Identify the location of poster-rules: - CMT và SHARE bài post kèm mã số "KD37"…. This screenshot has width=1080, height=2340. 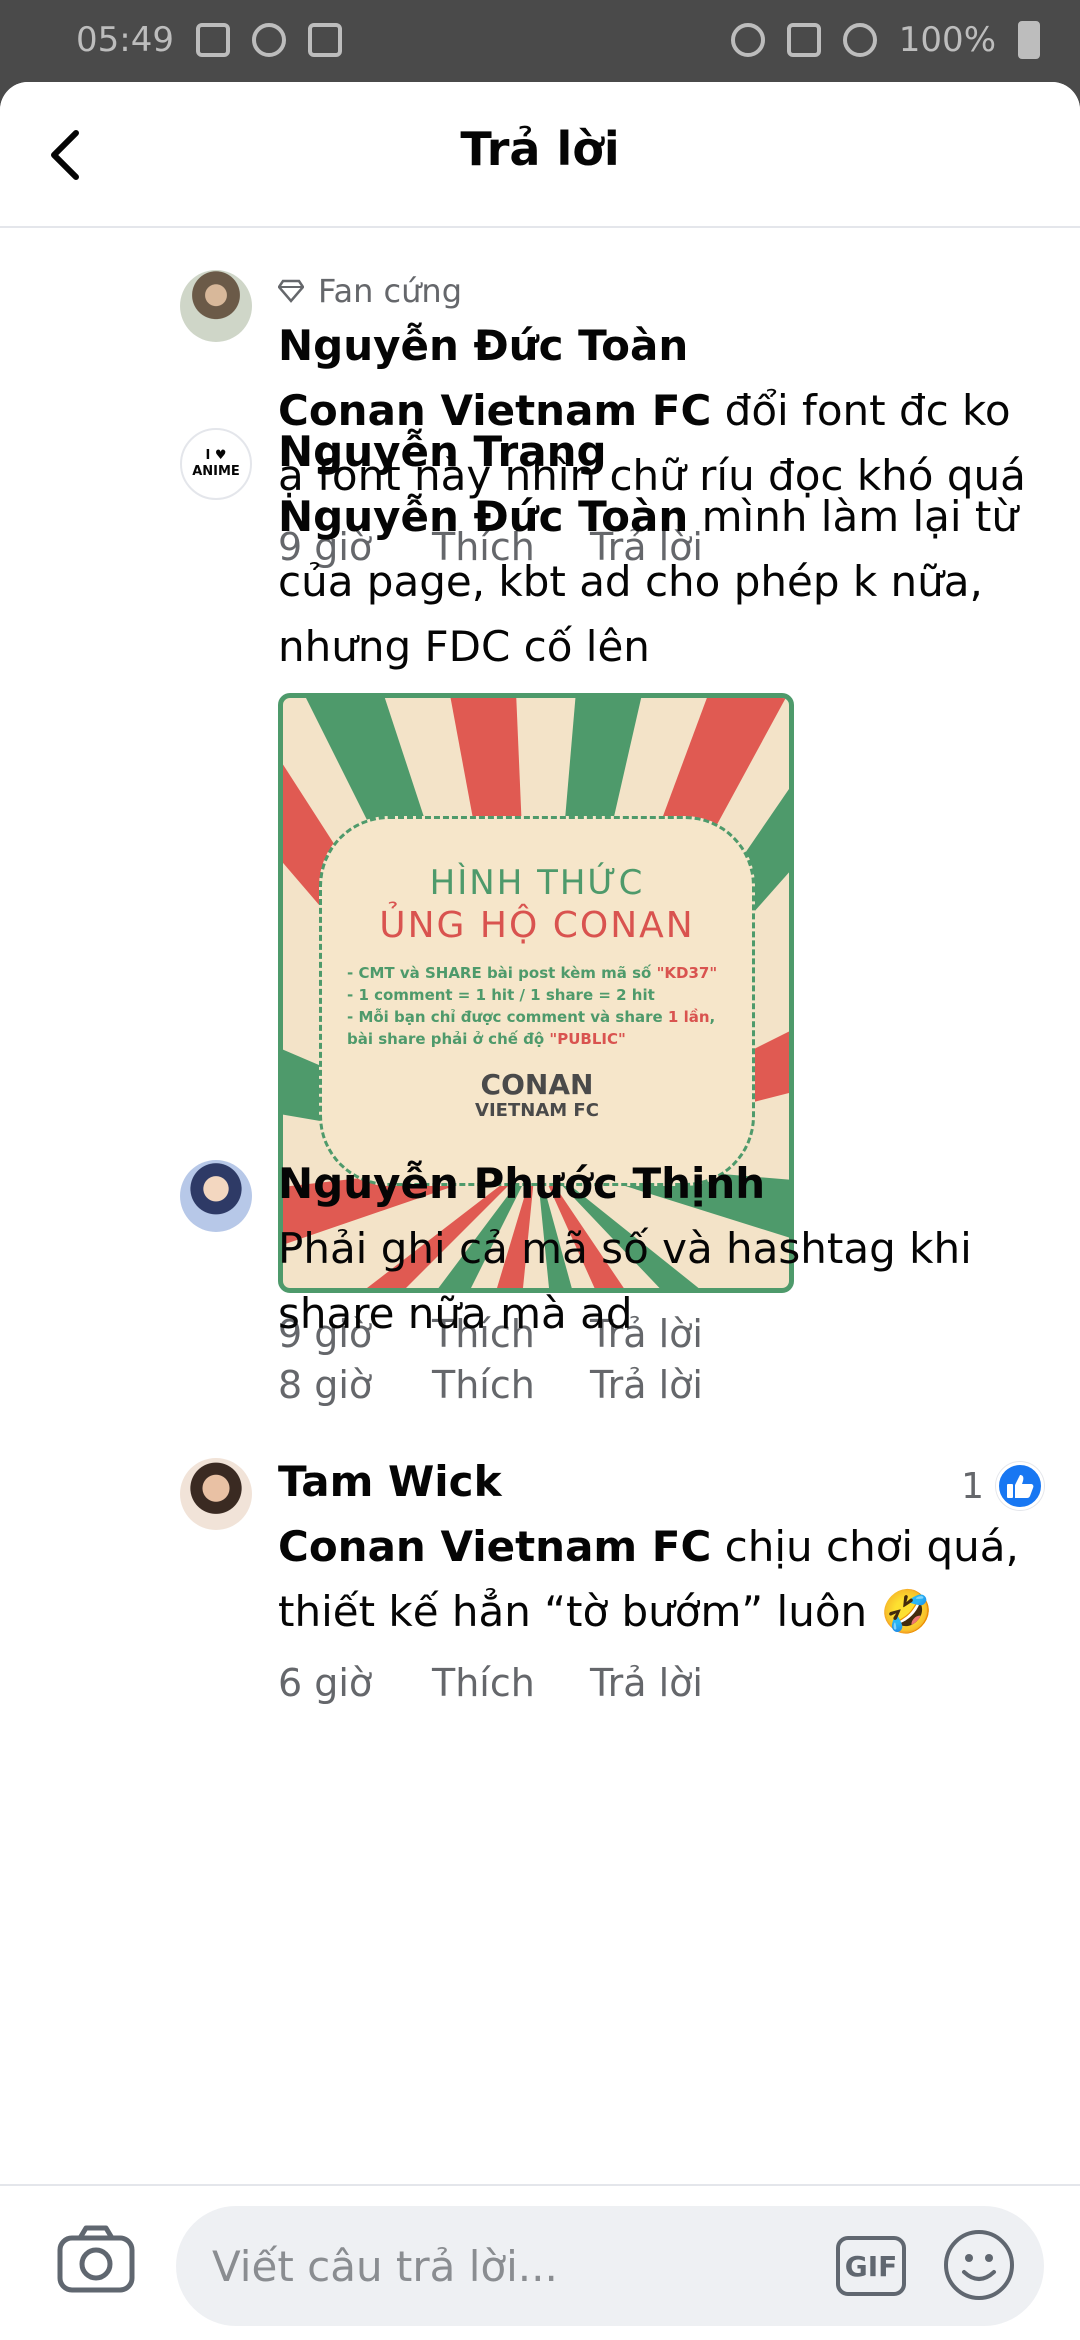
(537, 1006).